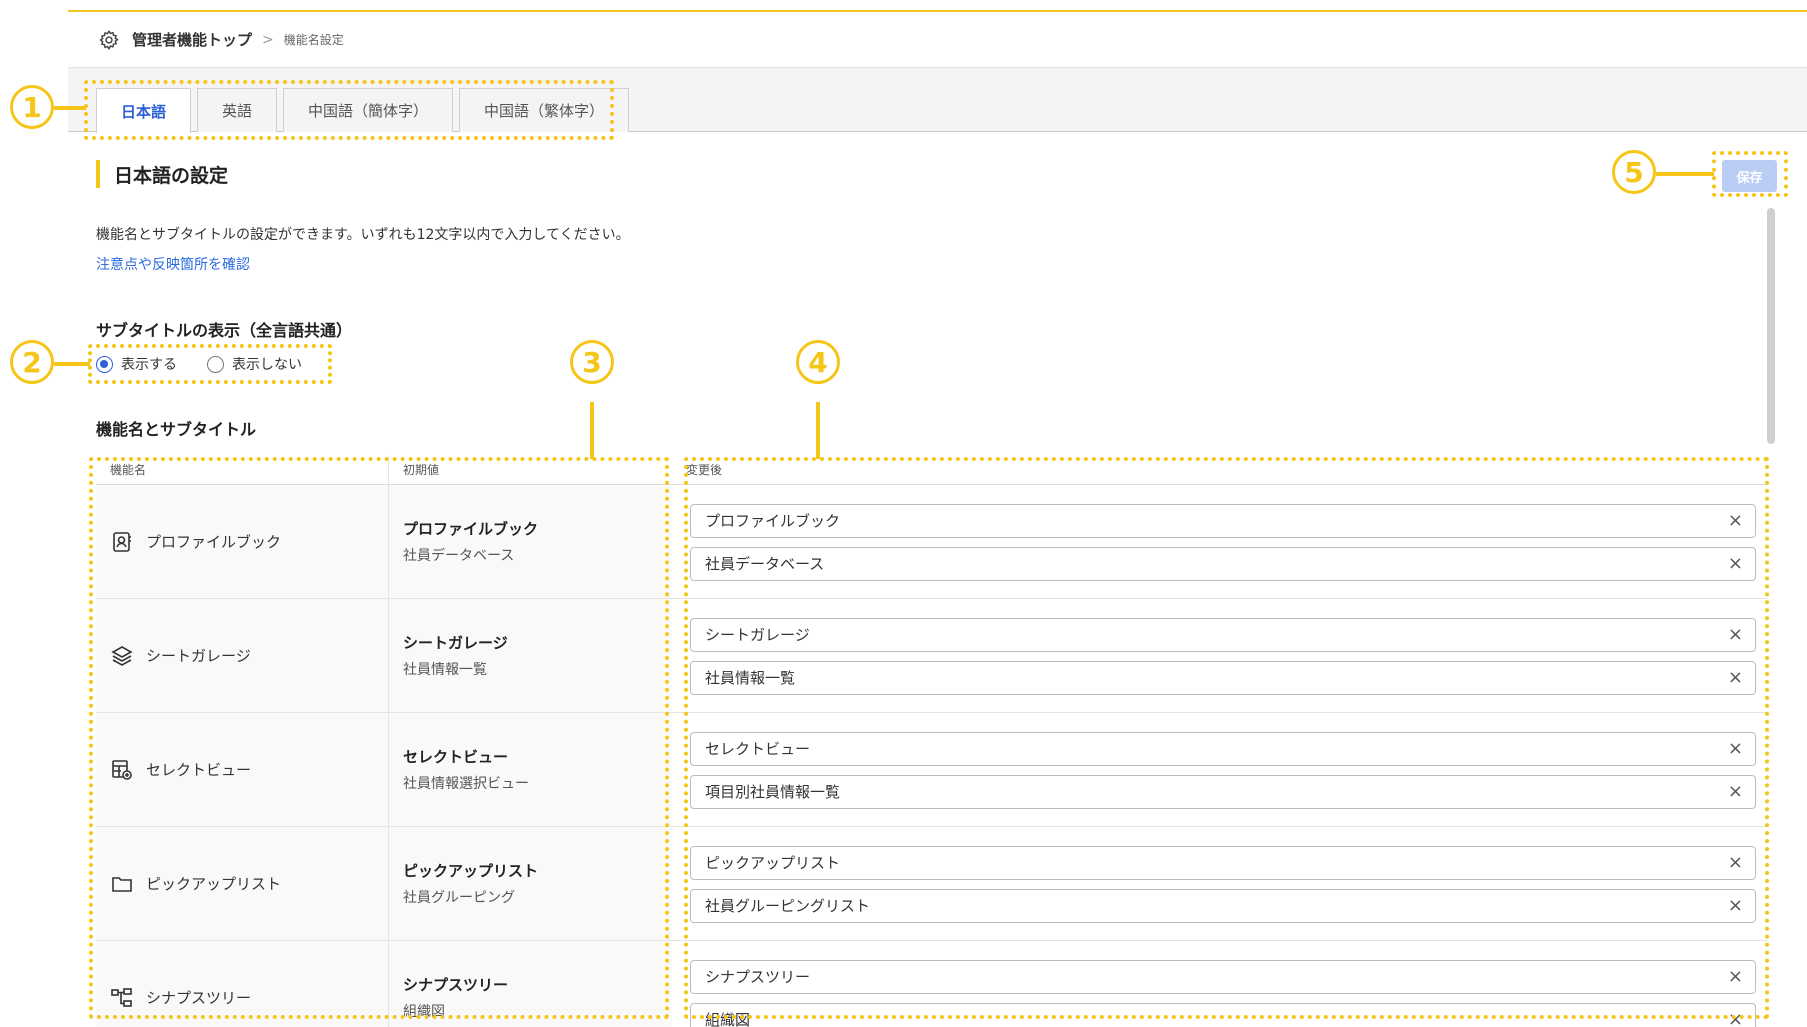  I want to click on gear-icon, so click(109, 40).